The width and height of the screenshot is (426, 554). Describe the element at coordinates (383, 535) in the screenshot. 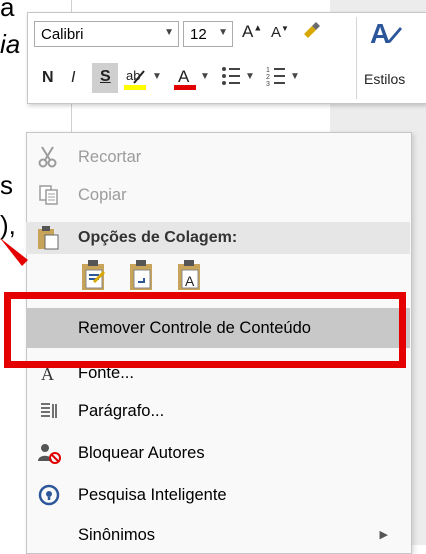

I see `submenu-arrow-icon: ▶` at that location.